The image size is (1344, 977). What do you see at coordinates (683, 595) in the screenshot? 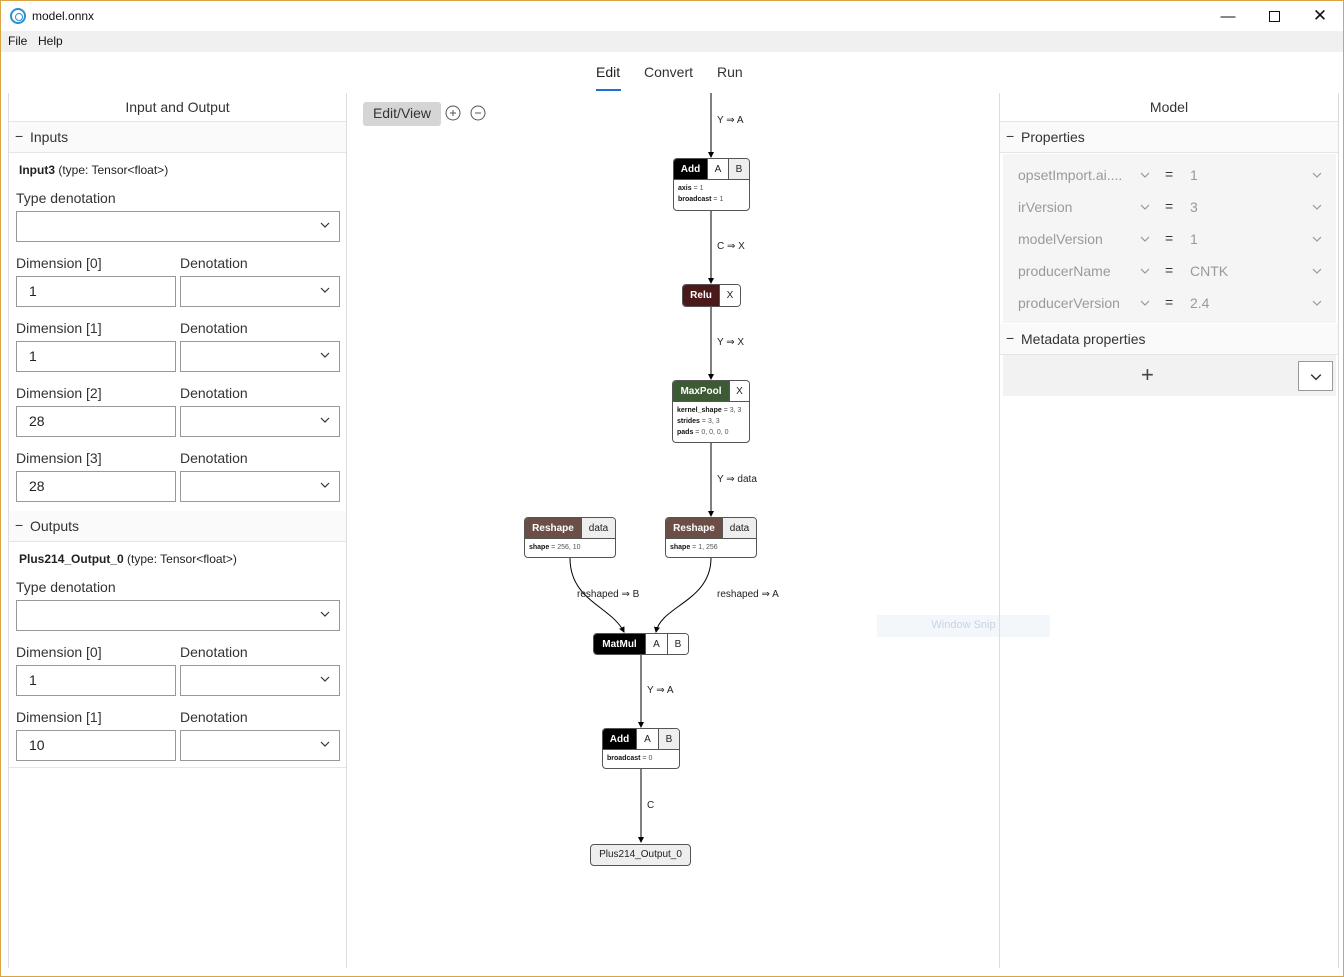
I see `edge` at bounding box center [683, 595].